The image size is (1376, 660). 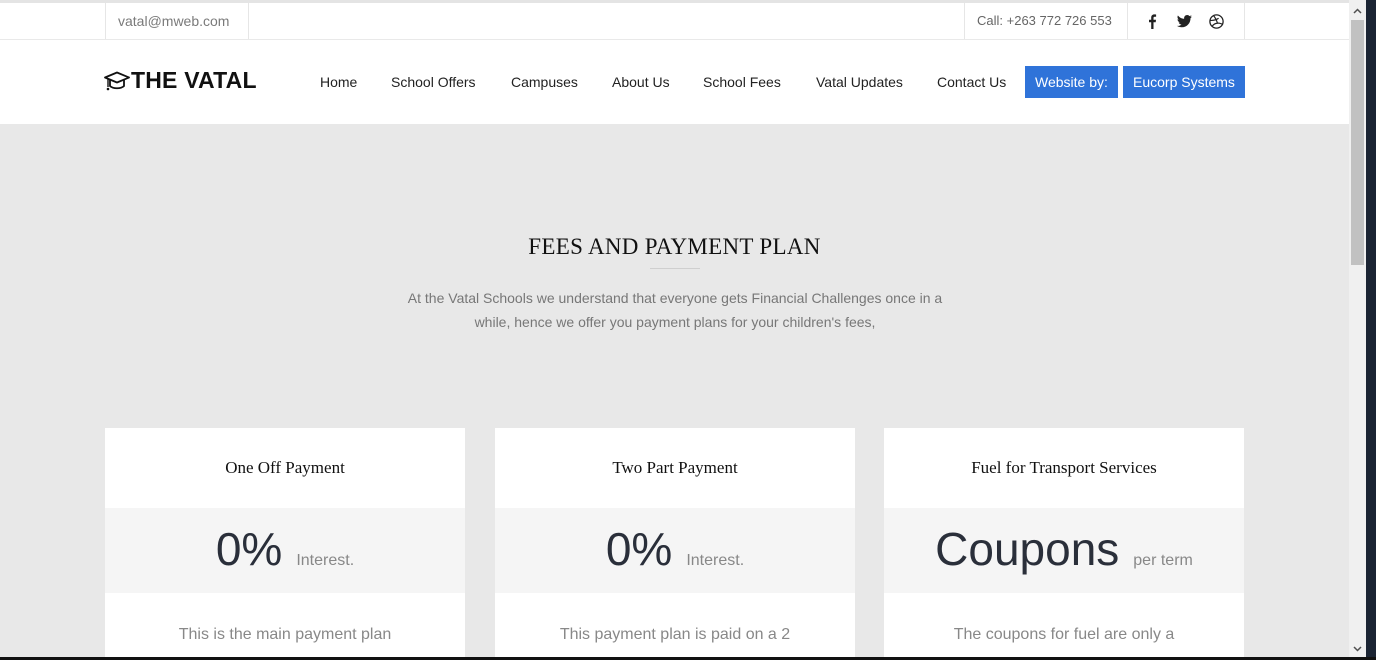 I want to click on site-logo: THE VATAL, so click(x=180, y=80).